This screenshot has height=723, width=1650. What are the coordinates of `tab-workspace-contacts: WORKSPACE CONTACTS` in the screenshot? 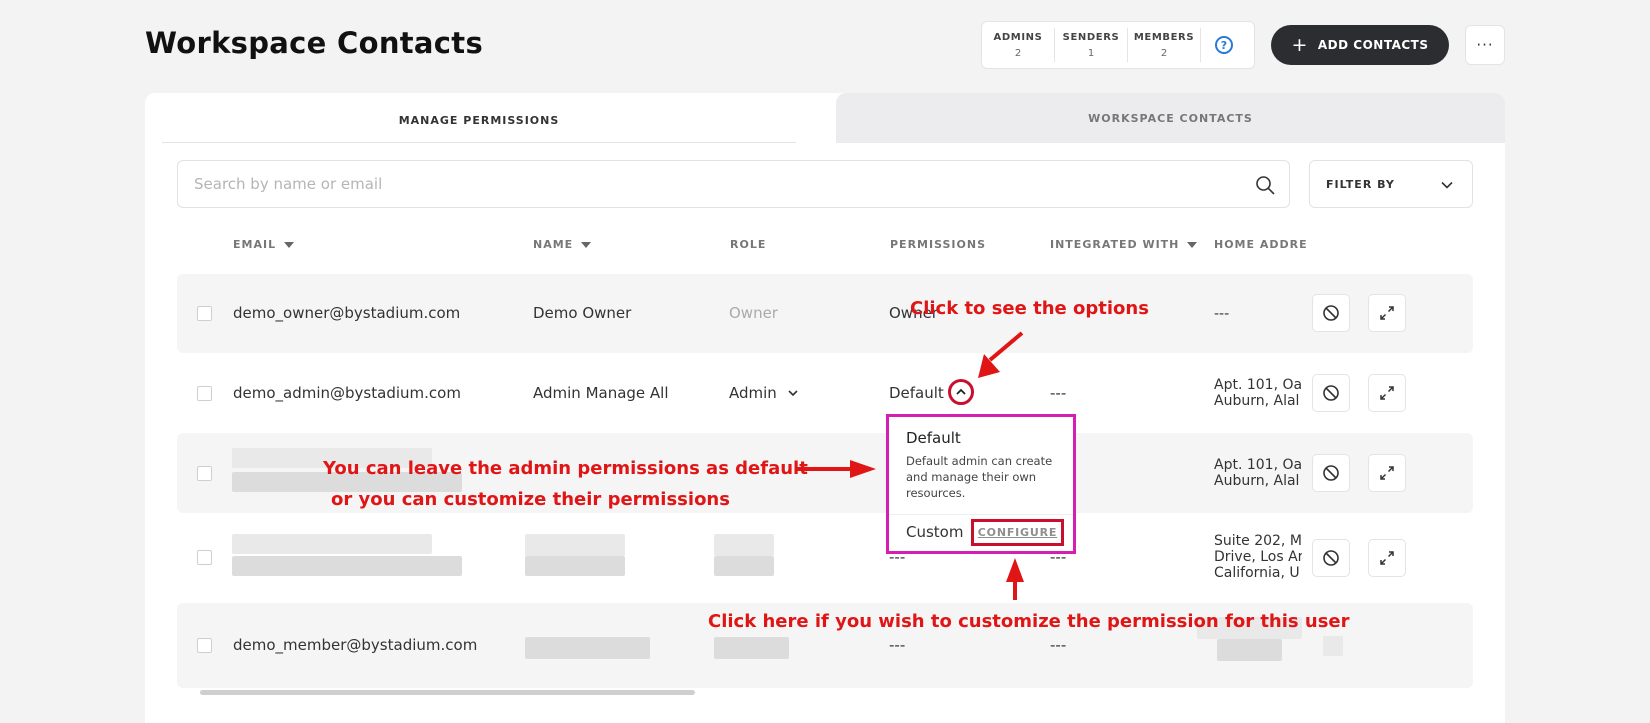 It's located at (1170, 118).